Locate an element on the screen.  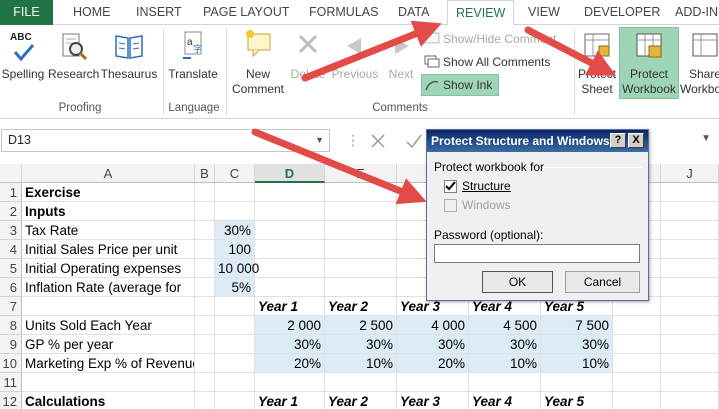
cell-g11 is located at coordinates (505, 382).